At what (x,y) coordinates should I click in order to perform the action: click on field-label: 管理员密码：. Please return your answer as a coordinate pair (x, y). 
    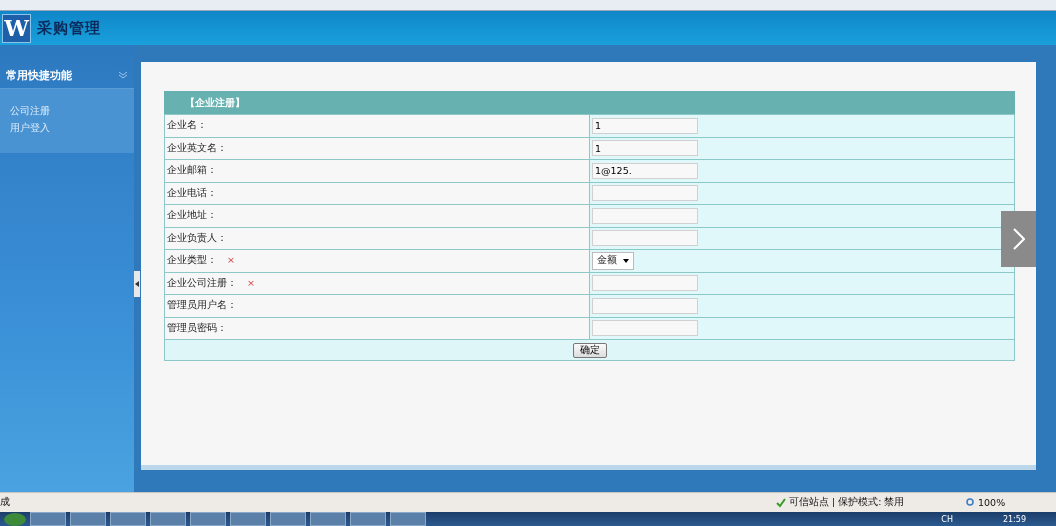
    Looking at the image, I should click on (197, 327).